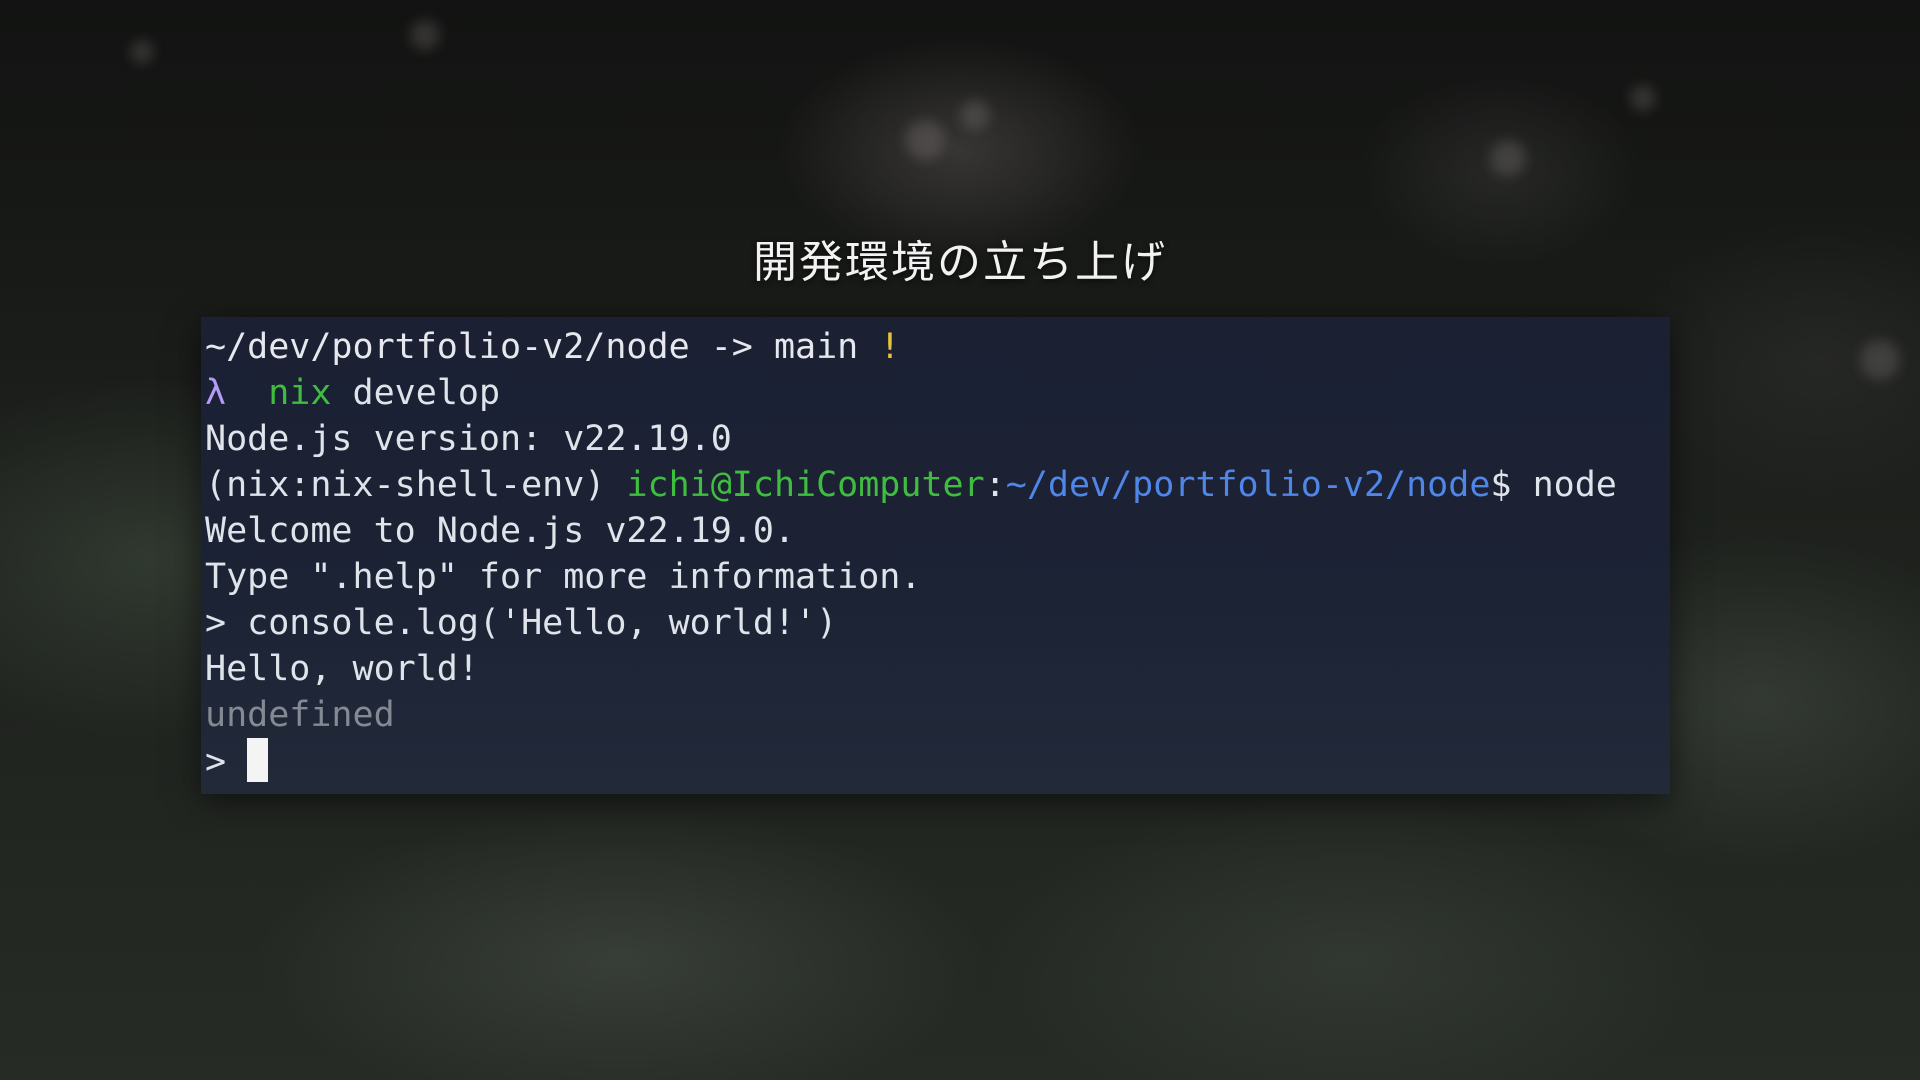  I want to click on terminal-line-output: Welcome to Node.js v22.19.0., so click(500, 531).